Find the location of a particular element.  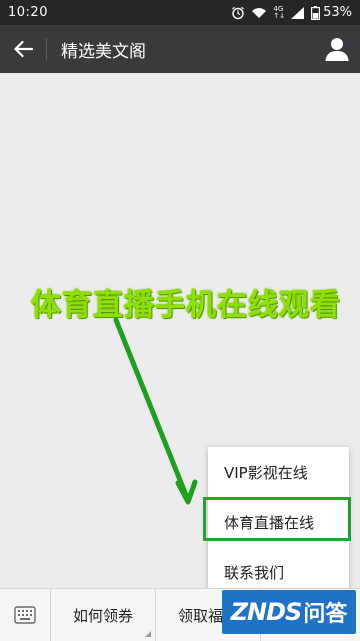

keyboard-icon is located at coordinates (25, 615).